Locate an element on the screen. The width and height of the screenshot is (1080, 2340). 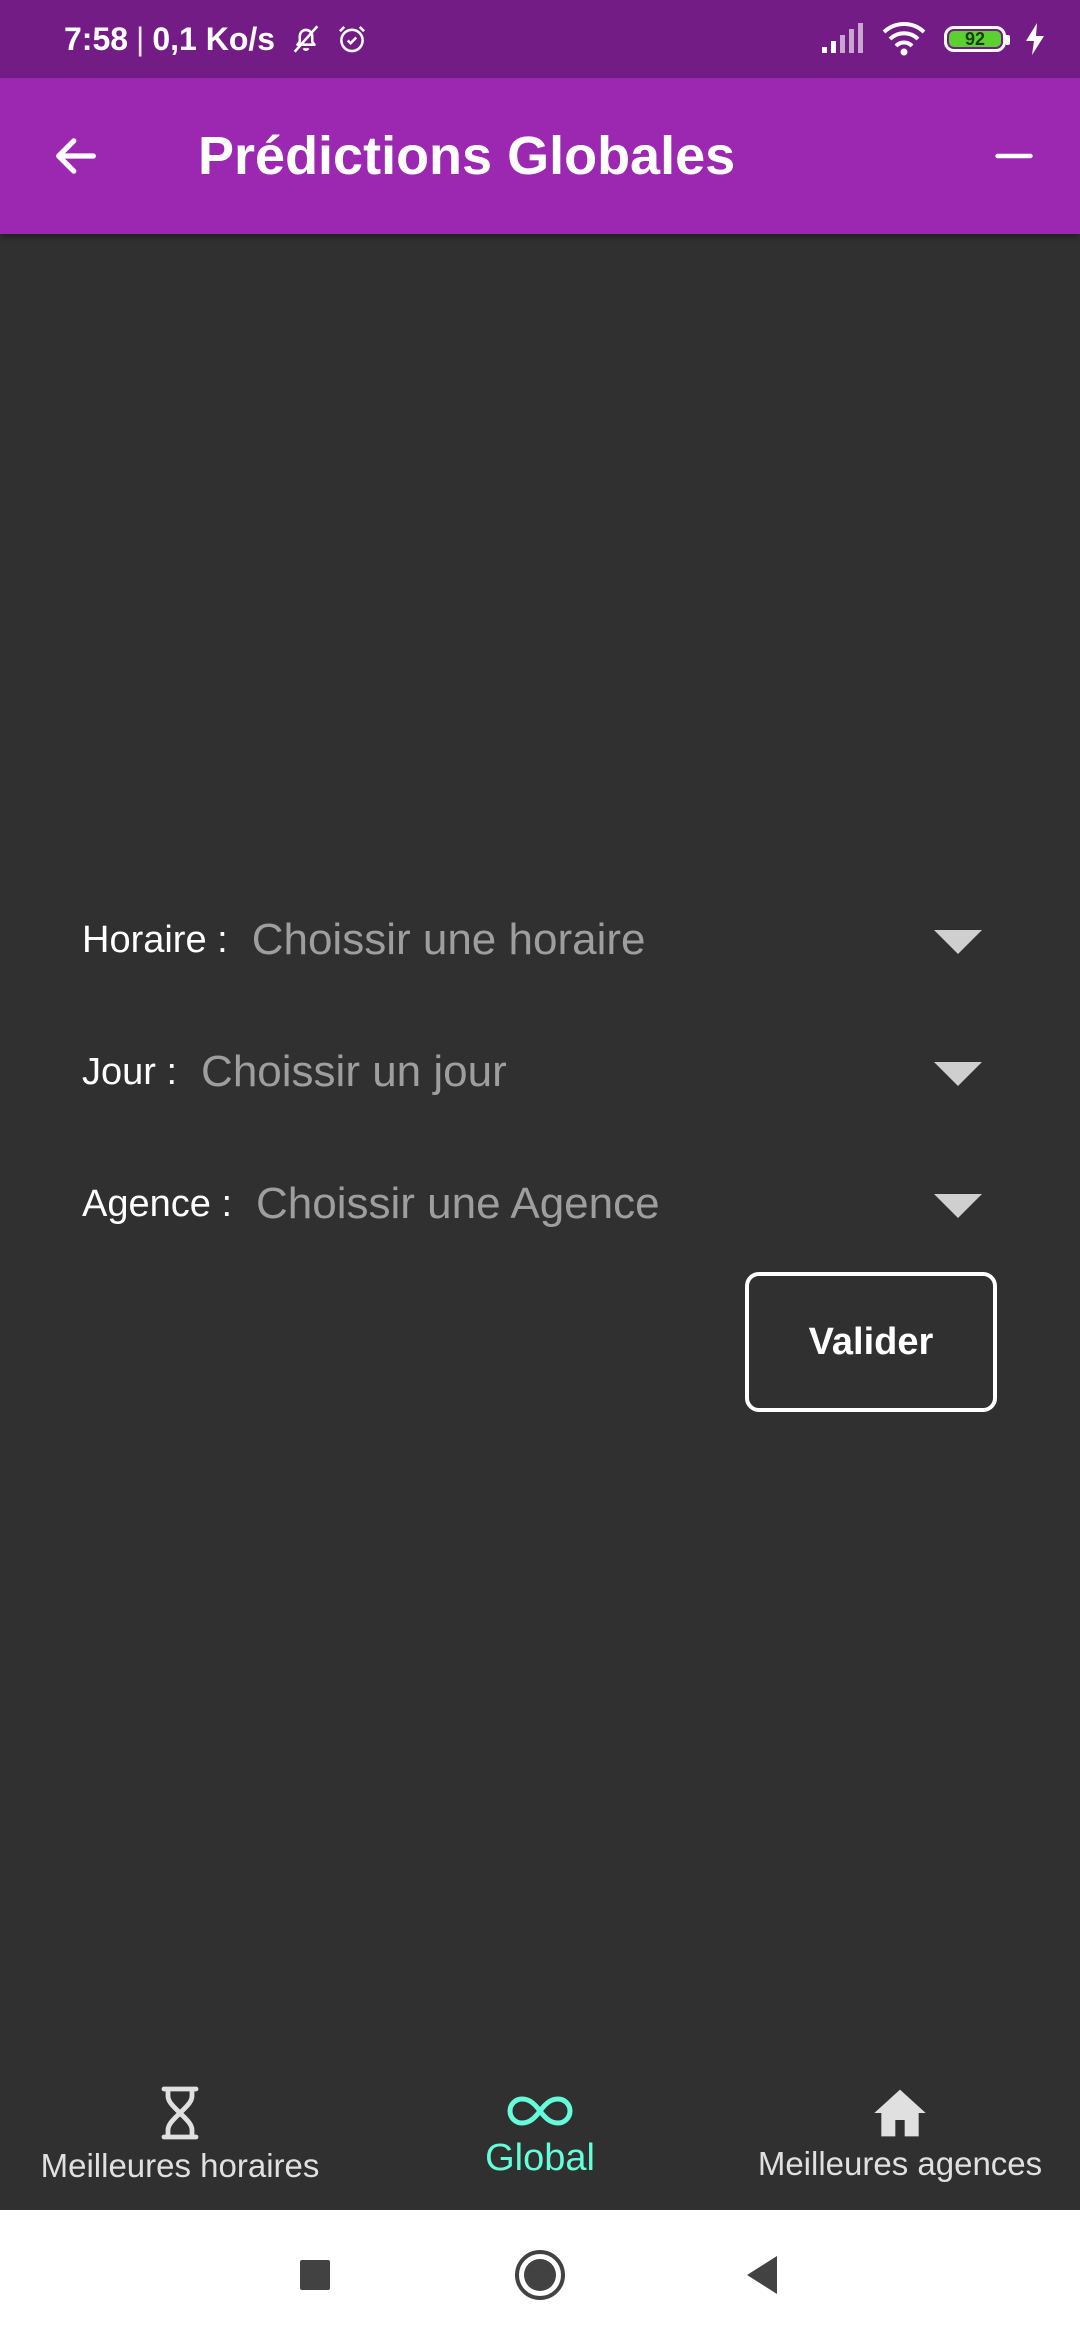
nav-label-meilleures-horaires: Meilleures horaires is located at coordinates (180, 2165).